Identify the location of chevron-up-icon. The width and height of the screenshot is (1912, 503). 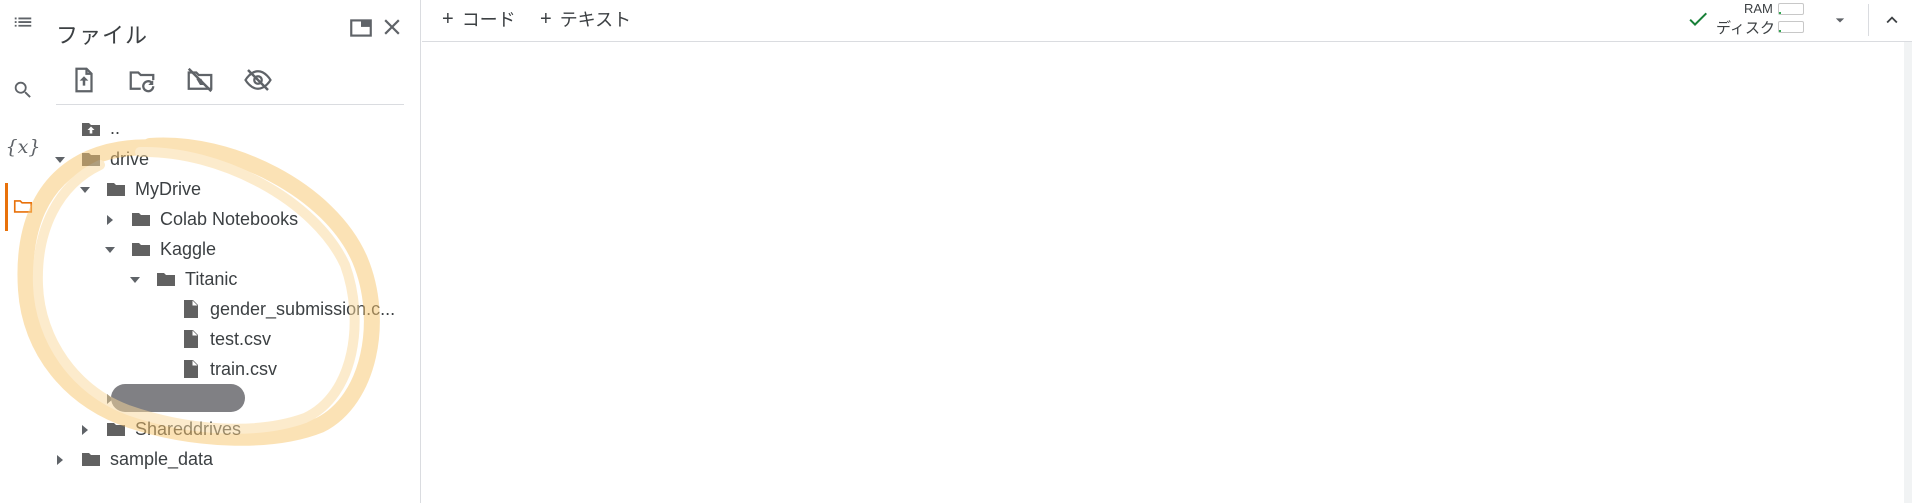
(1892, 20).